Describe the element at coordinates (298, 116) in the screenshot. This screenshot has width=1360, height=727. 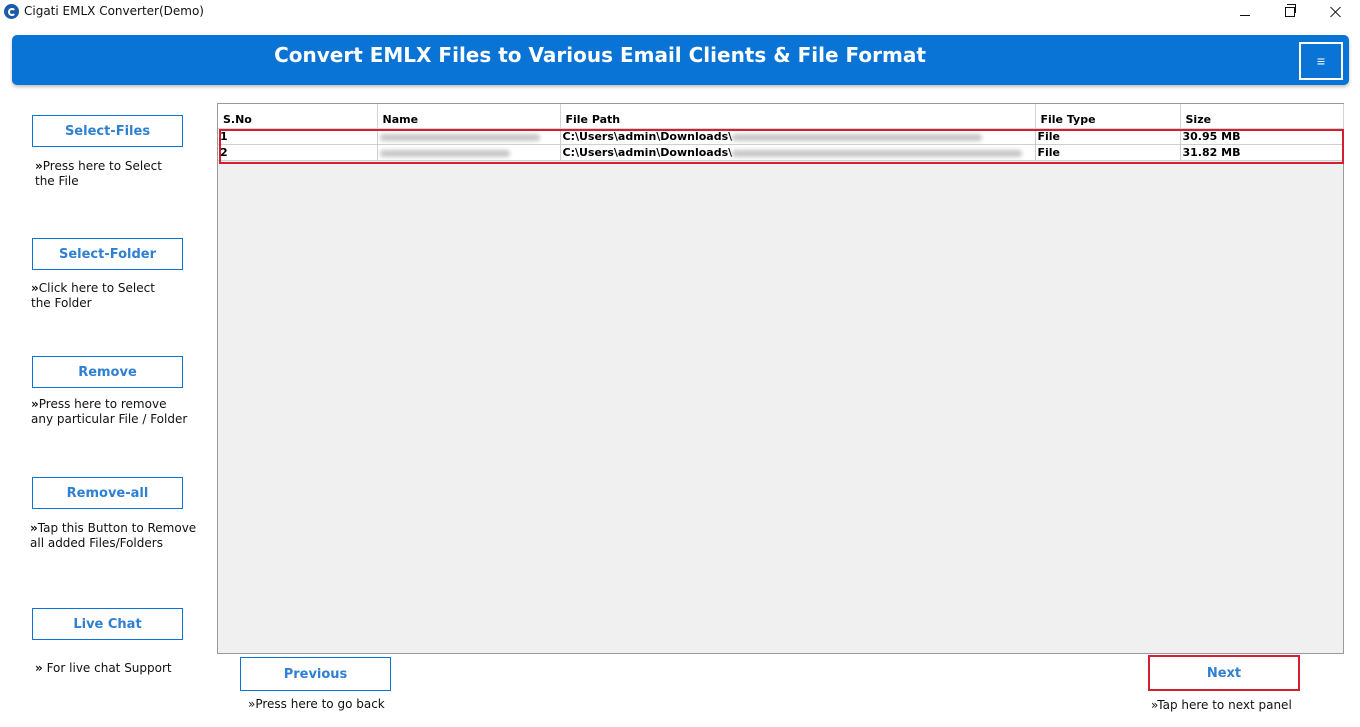
I see `column-header-sno: S.No` at that location.